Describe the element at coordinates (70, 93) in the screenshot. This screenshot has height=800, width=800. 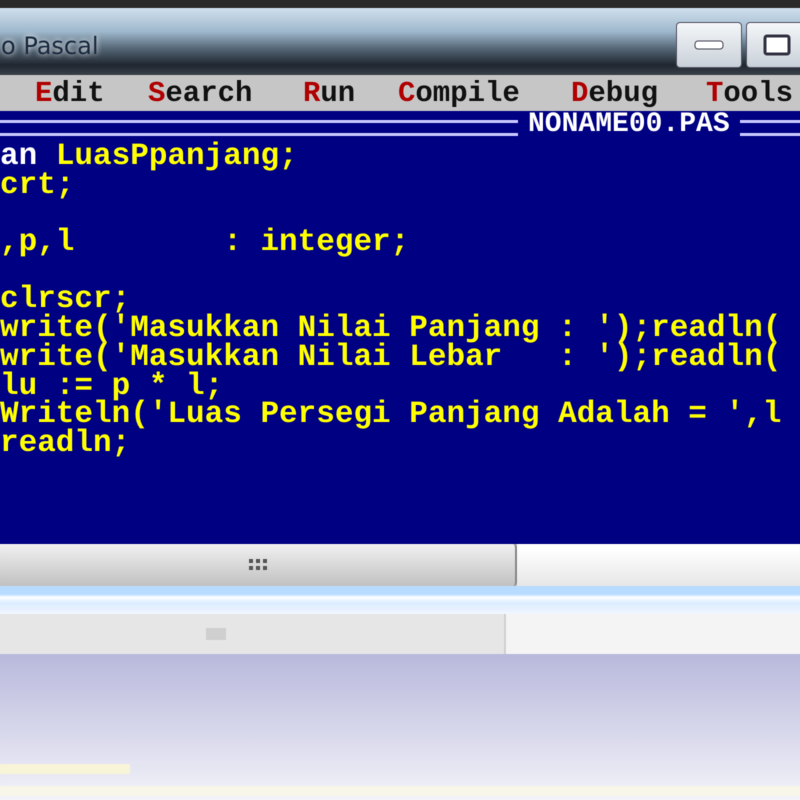
I see `menu-item: Edit` at that location.